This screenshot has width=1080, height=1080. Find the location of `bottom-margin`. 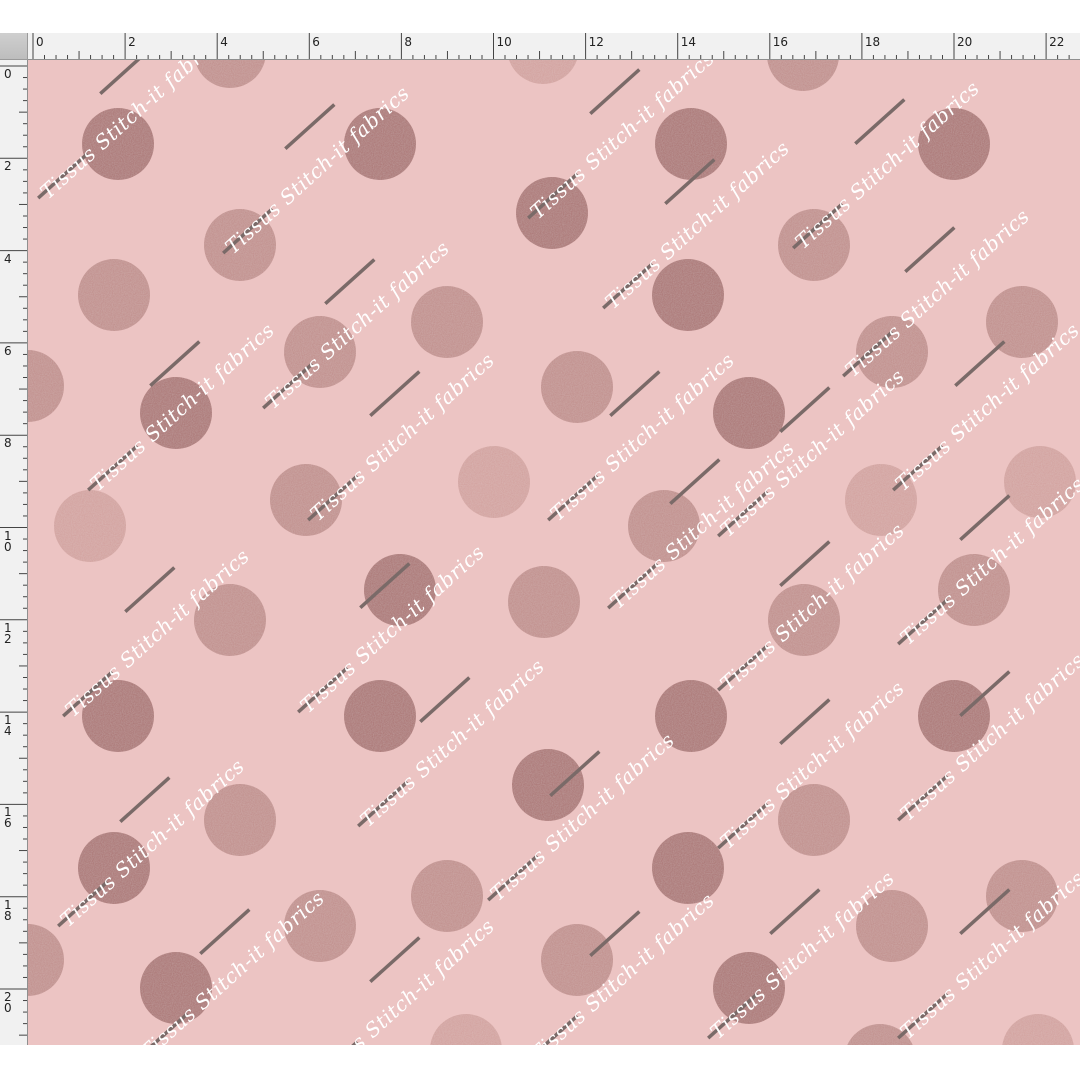

bottom-margin is located at coordinates (540, 1062).